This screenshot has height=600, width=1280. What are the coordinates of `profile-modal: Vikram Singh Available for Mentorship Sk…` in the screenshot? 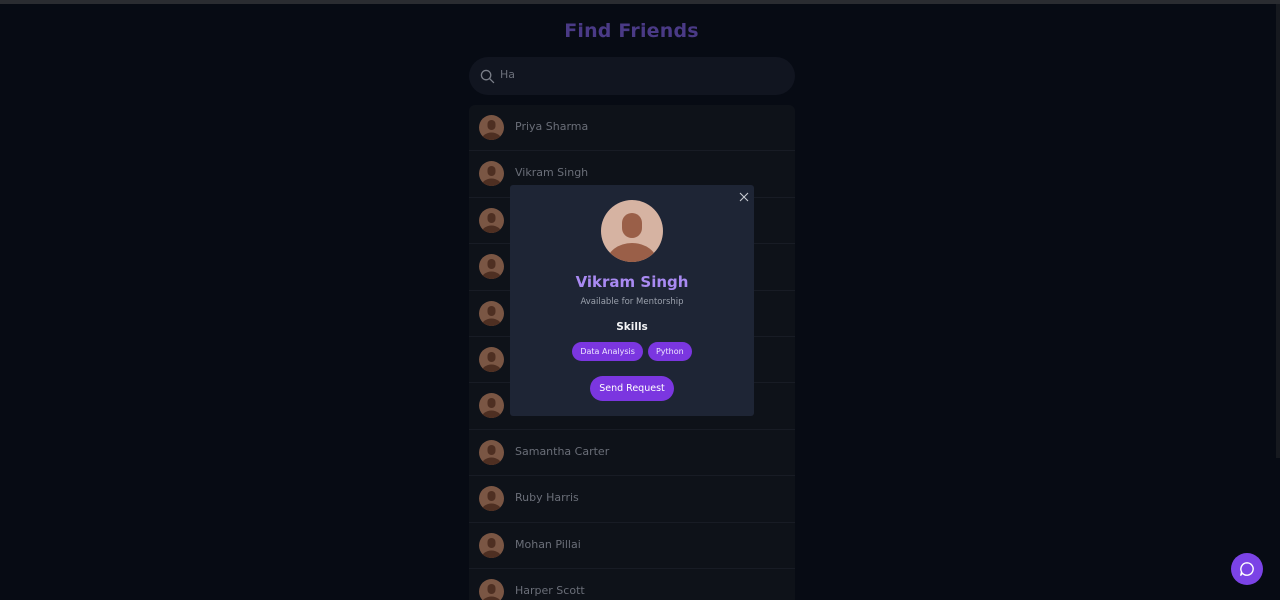 It's located at (632, 300).